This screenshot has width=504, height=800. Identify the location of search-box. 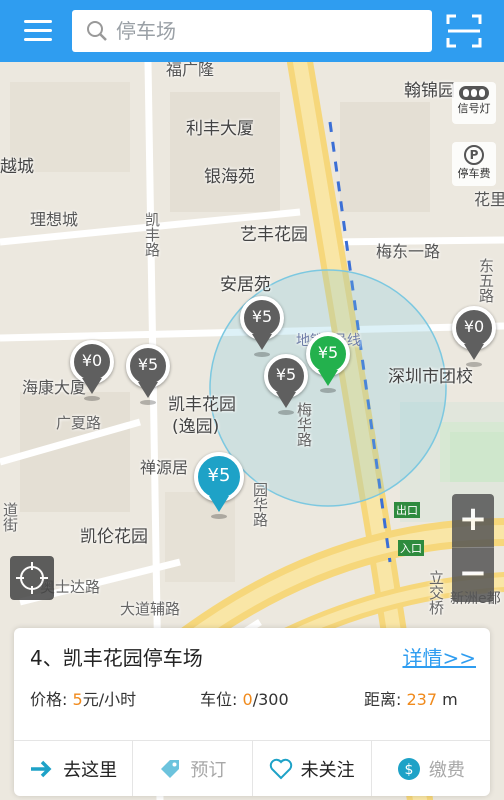
(252, 31).